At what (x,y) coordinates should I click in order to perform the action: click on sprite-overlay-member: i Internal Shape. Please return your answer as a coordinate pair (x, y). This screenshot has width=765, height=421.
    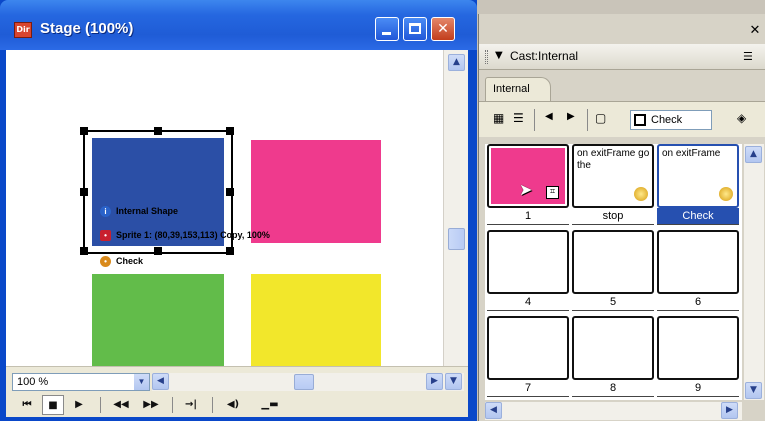
    Looking at the image, I should click on (139, 211).